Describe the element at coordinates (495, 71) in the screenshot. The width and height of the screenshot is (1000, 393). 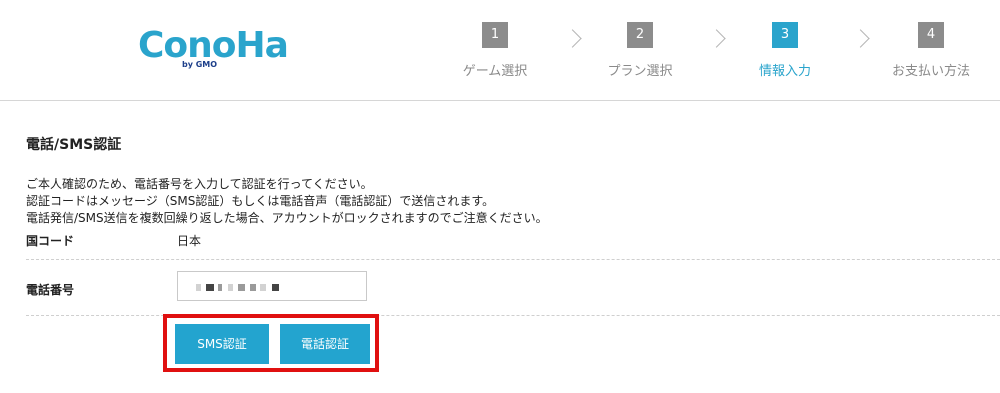
I see `step-label: ゲーム選択` at that location.